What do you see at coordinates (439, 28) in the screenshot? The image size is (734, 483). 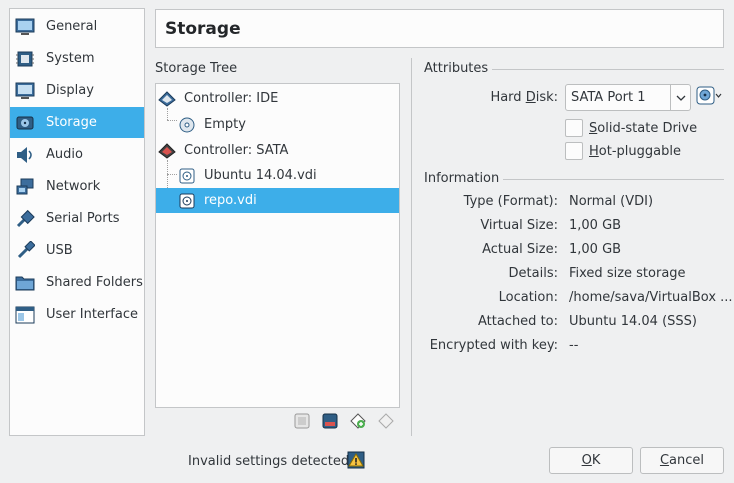 I see `page-header: Storage` at bounding box center [439, 28].